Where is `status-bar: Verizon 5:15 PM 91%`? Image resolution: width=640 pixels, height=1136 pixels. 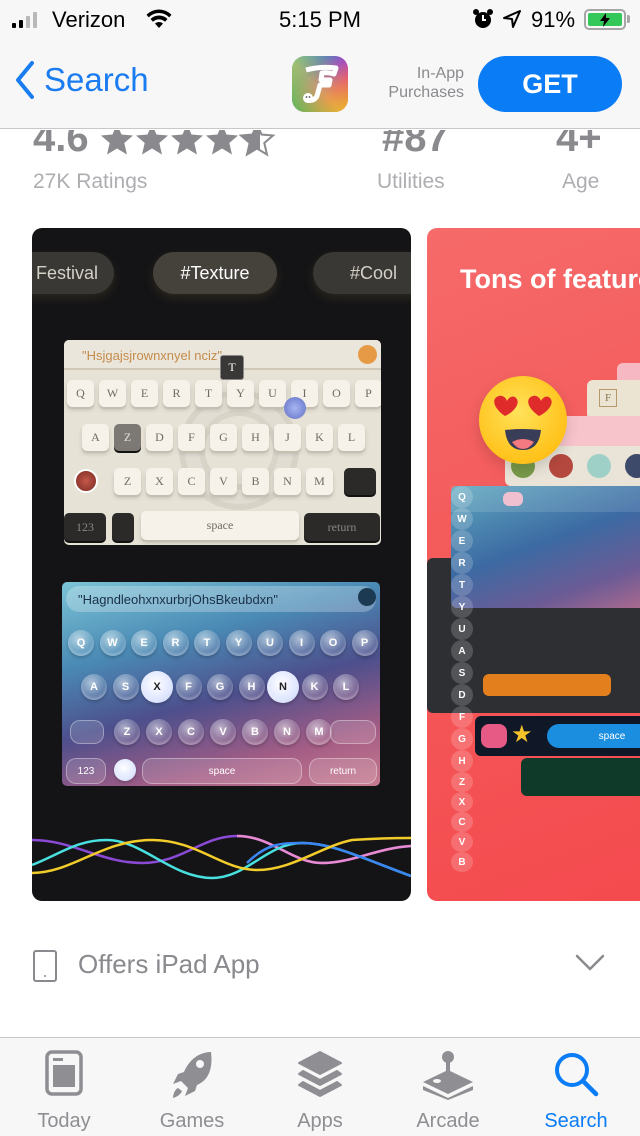
status-bar: Verizon 5:15 PM 91% is located at coordinates (320, 20).